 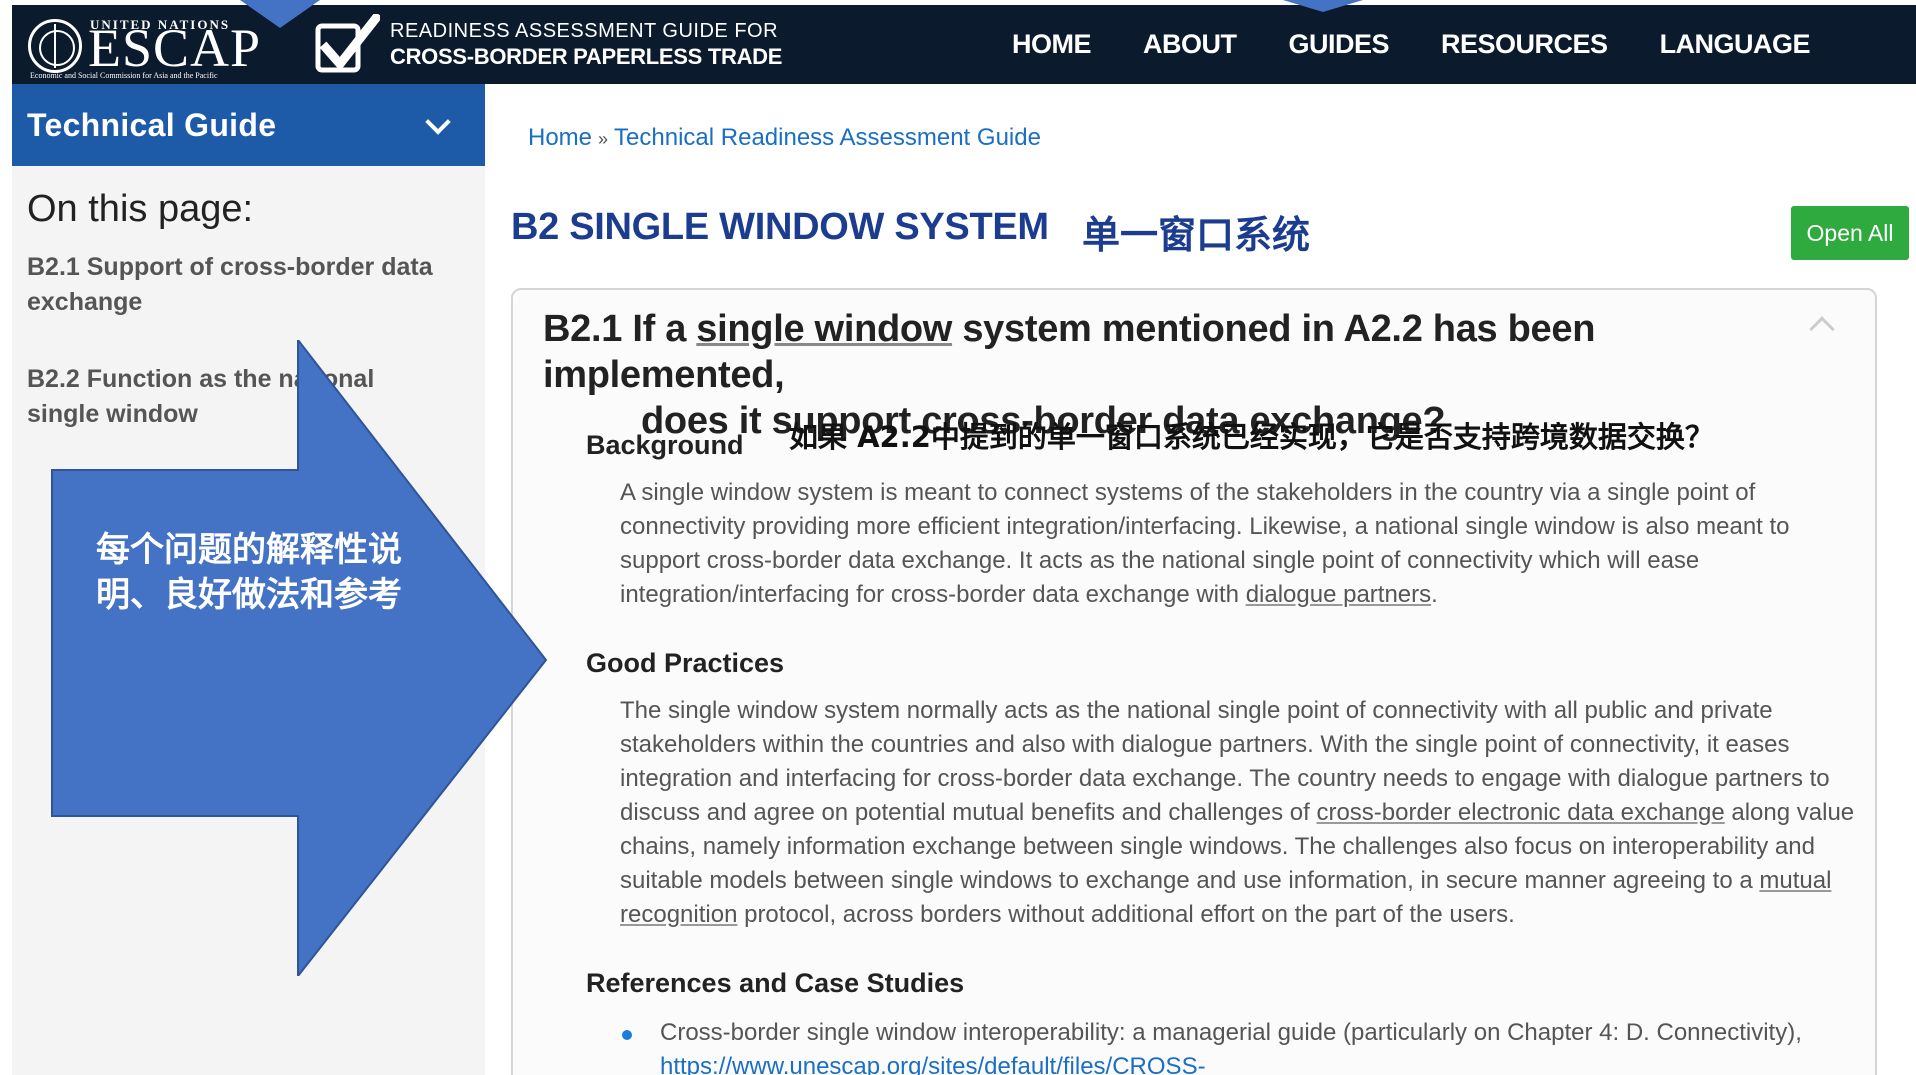 I want to click on nav-about: ABOUT, so click(x=1190, y=44).